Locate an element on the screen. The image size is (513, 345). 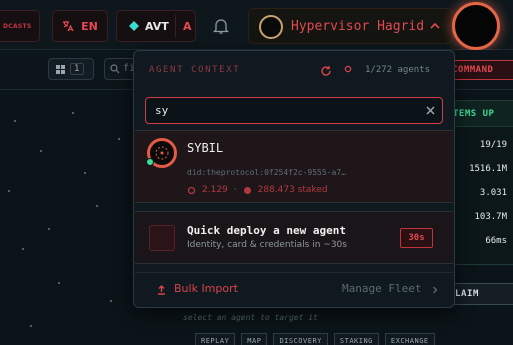
user-avatar is located at coordinates (271, 27).